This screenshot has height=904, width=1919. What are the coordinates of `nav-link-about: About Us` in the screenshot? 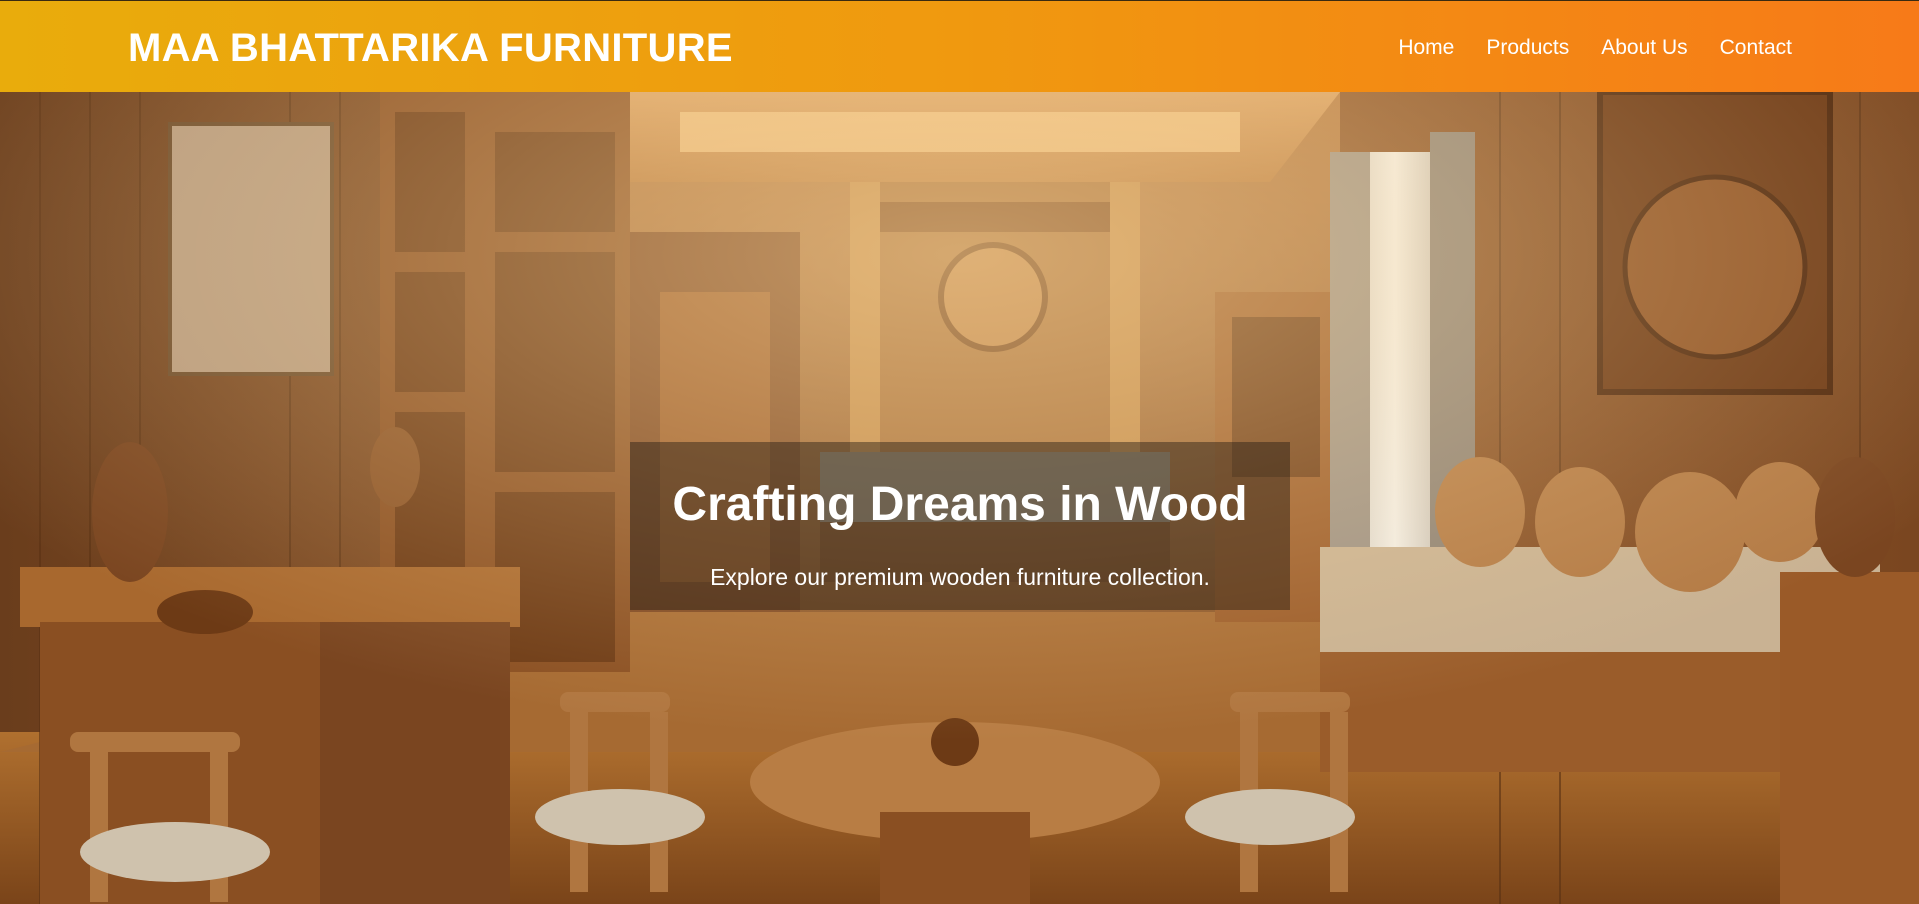 It's located at (1644, 48).